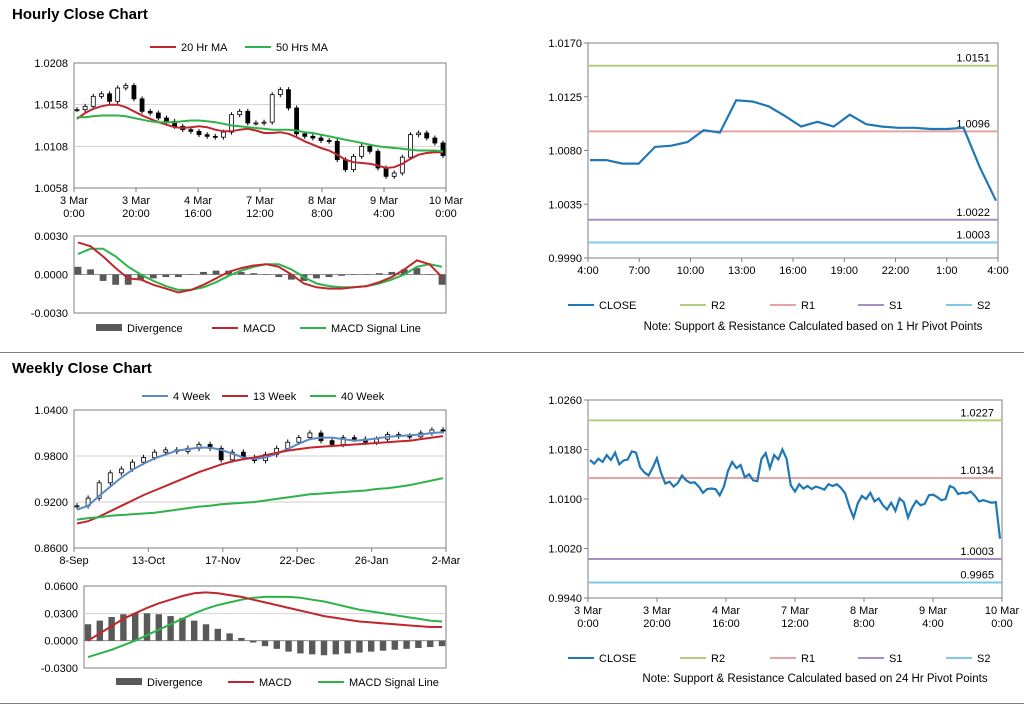 This screenshot has width=1024, height=706. What do you see at coordinates (657, 624) in the screenshot?
I see `x-tick-label: 20:00` at bounding box center [657, 624].